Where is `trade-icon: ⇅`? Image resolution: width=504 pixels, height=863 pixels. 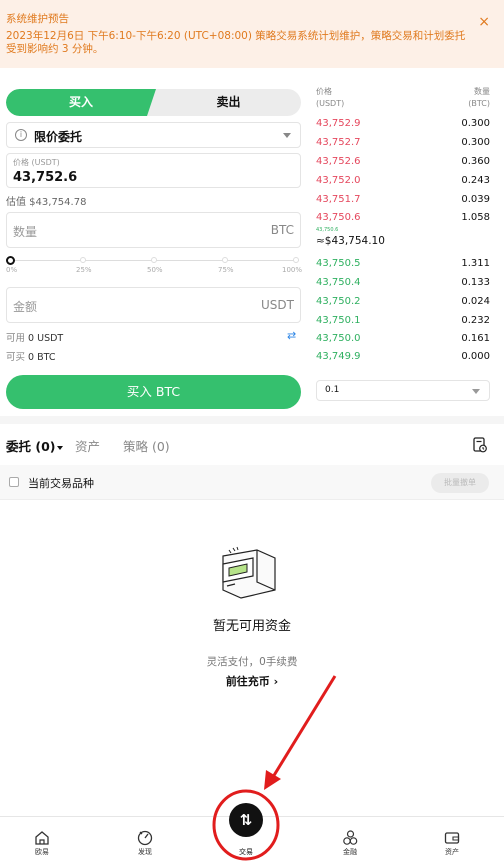
trade-icon: ⇅ is located at coordinates (246, 820).